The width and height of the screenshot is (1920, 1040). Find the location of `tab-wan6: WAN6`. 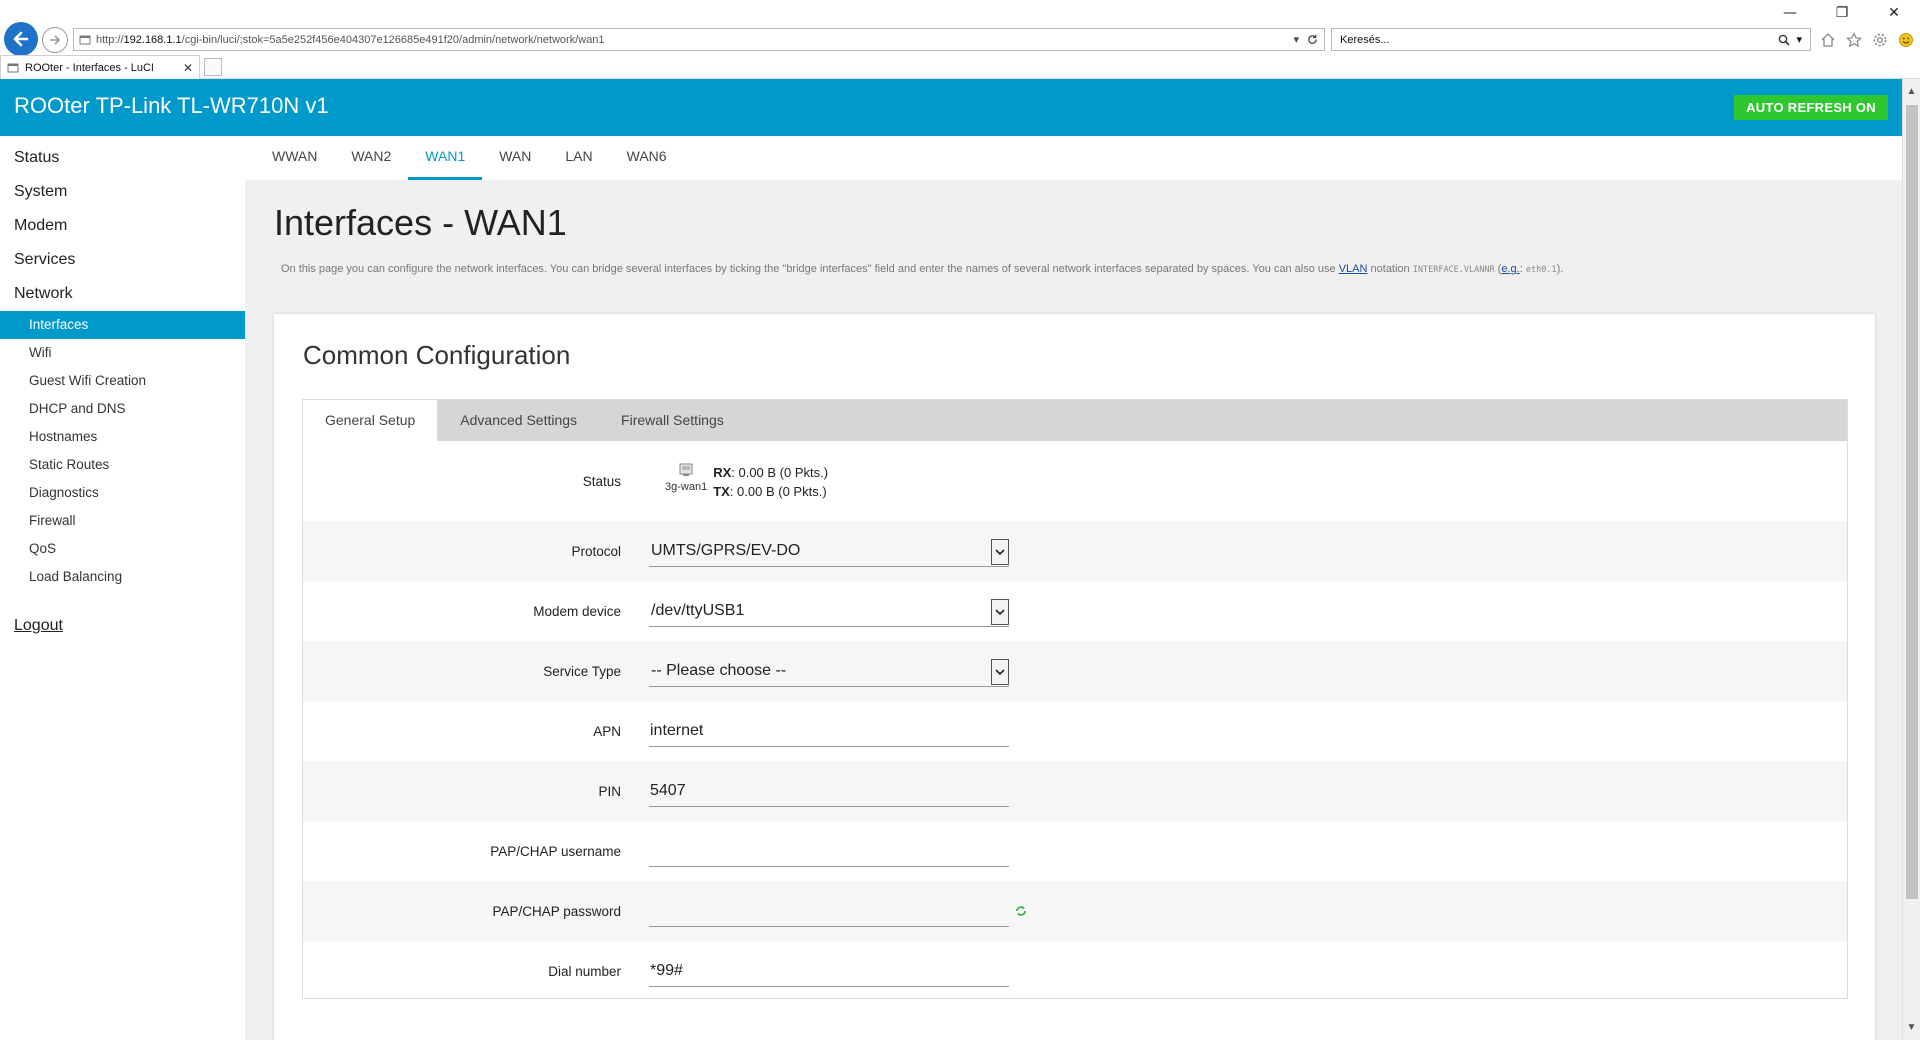

tab-wan6: WAN6 is located at coordinates (647, 158).